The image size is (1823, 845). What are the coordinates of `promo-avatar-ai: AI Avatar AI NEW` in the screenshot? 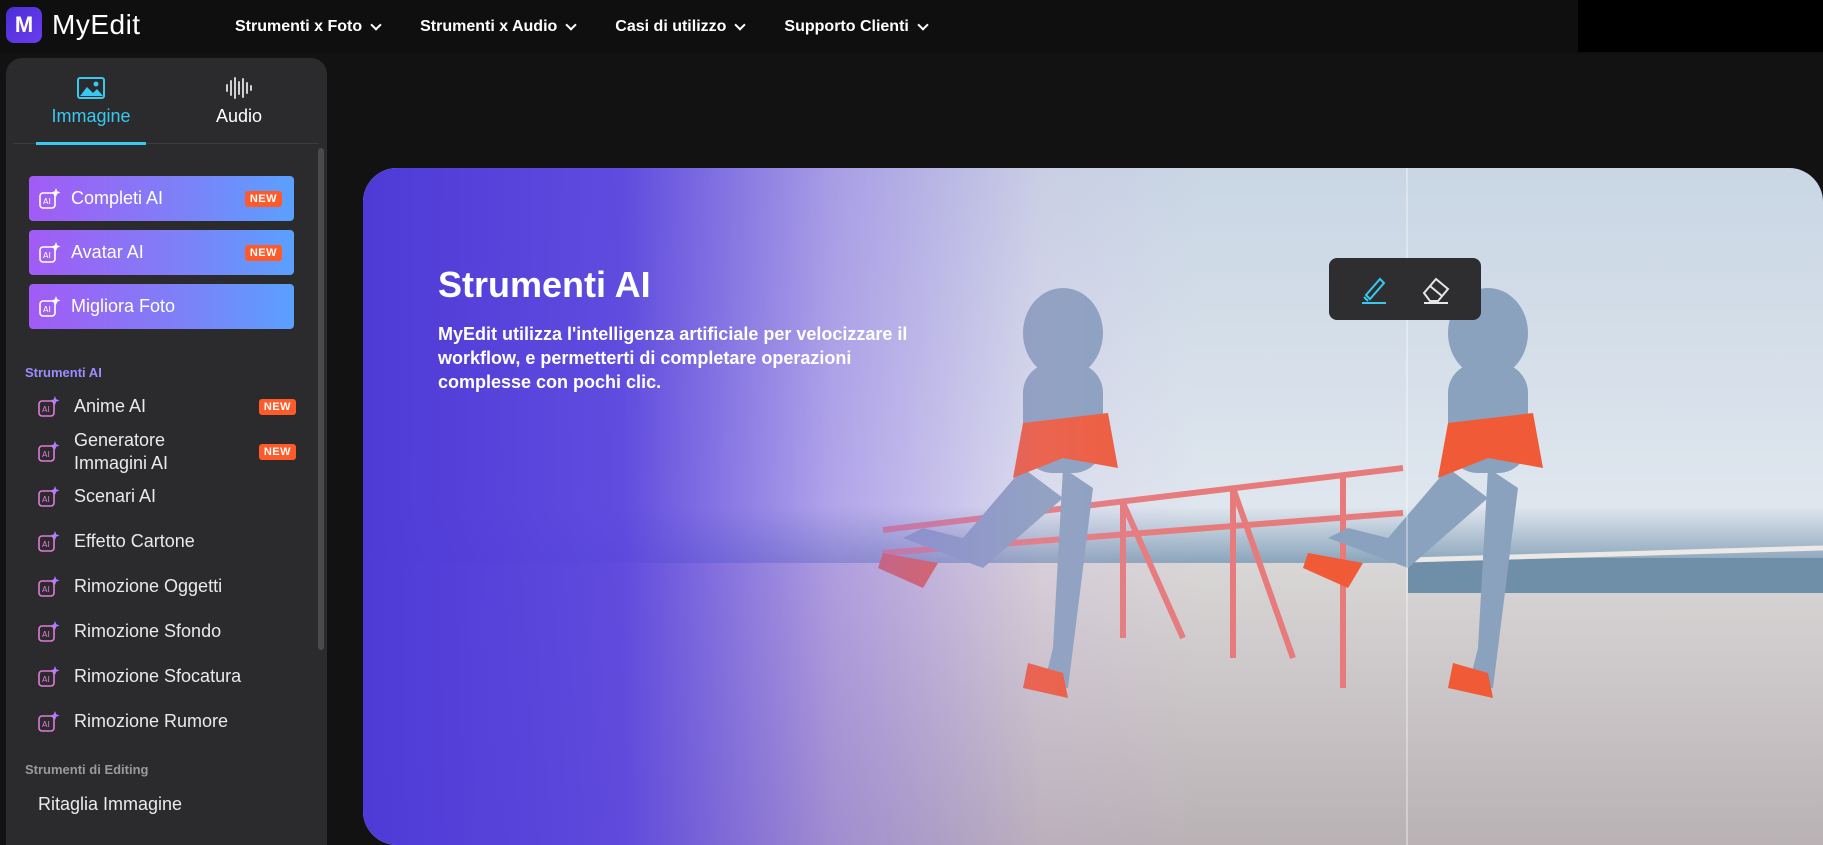 It's located at (161, 252).